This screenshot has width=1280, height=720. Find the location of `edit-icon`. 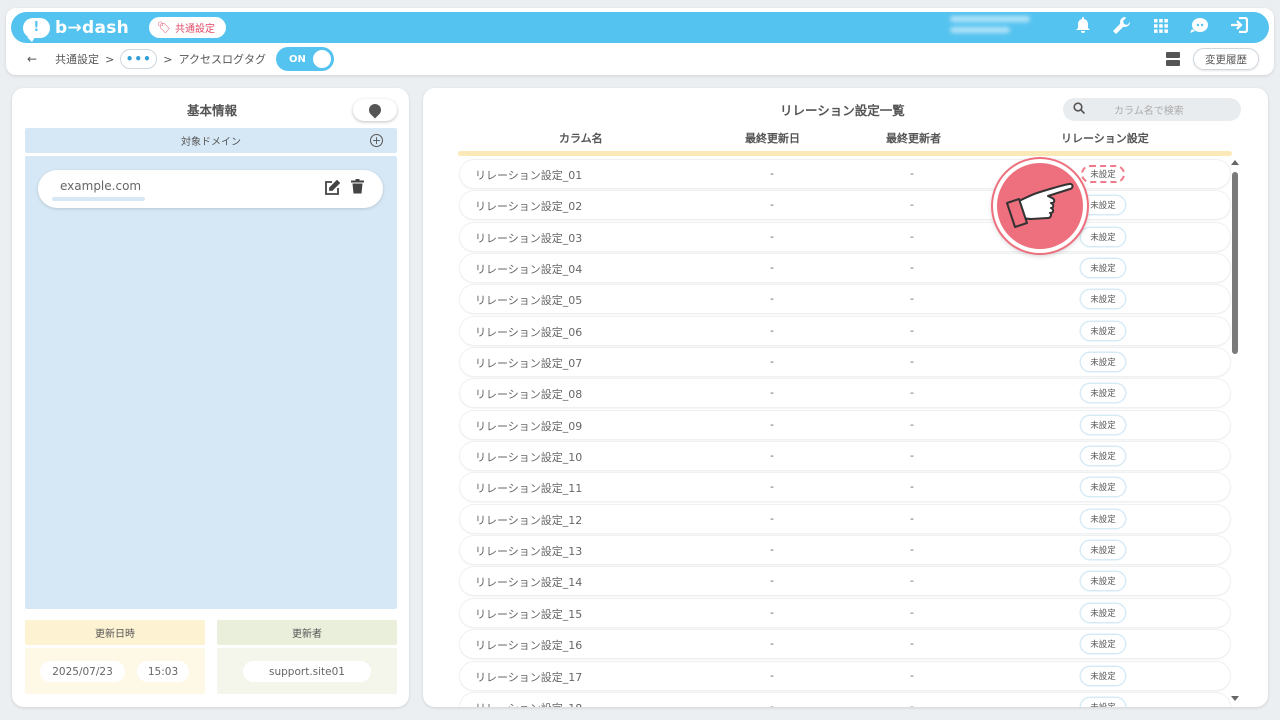

edit-icon is located at coordinates (332, 189).